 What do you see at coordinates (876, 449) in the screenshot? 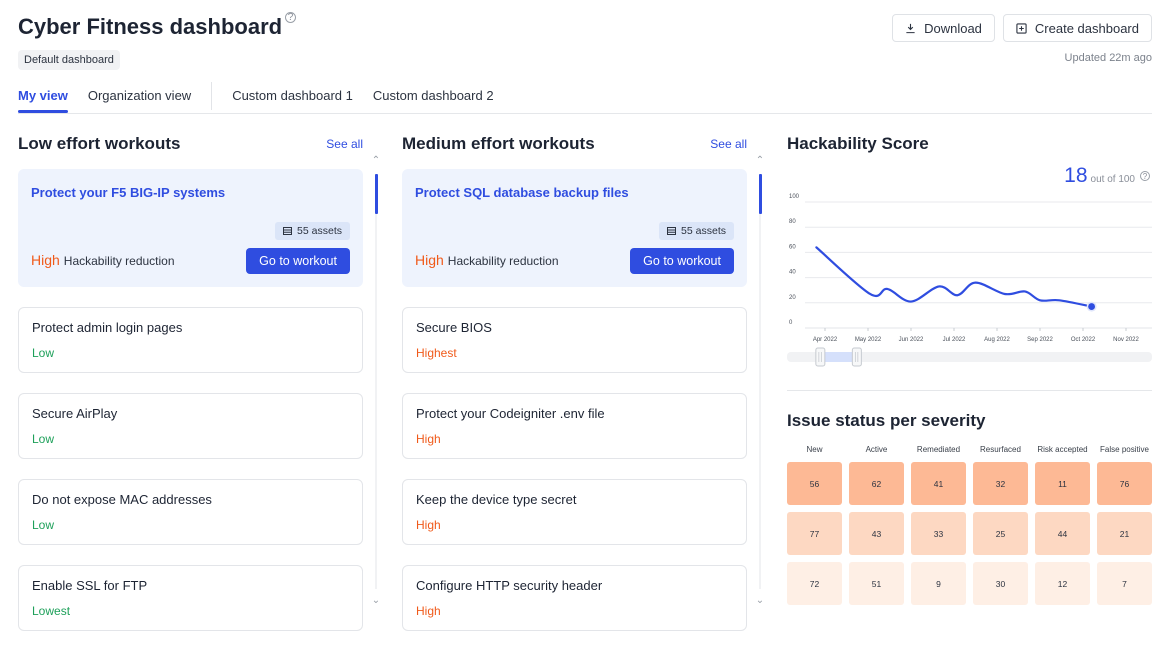
I see `heatmap-column-header: Active` at bounding box center [876, 449].